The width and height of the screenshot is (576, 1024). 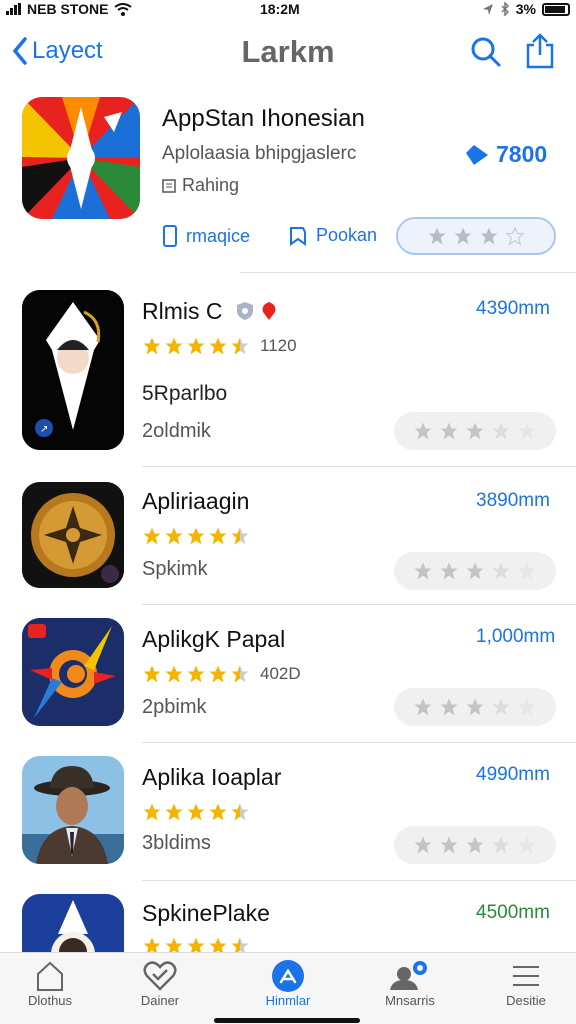 I want to click on badge-icon, so click(x=269, y=311).